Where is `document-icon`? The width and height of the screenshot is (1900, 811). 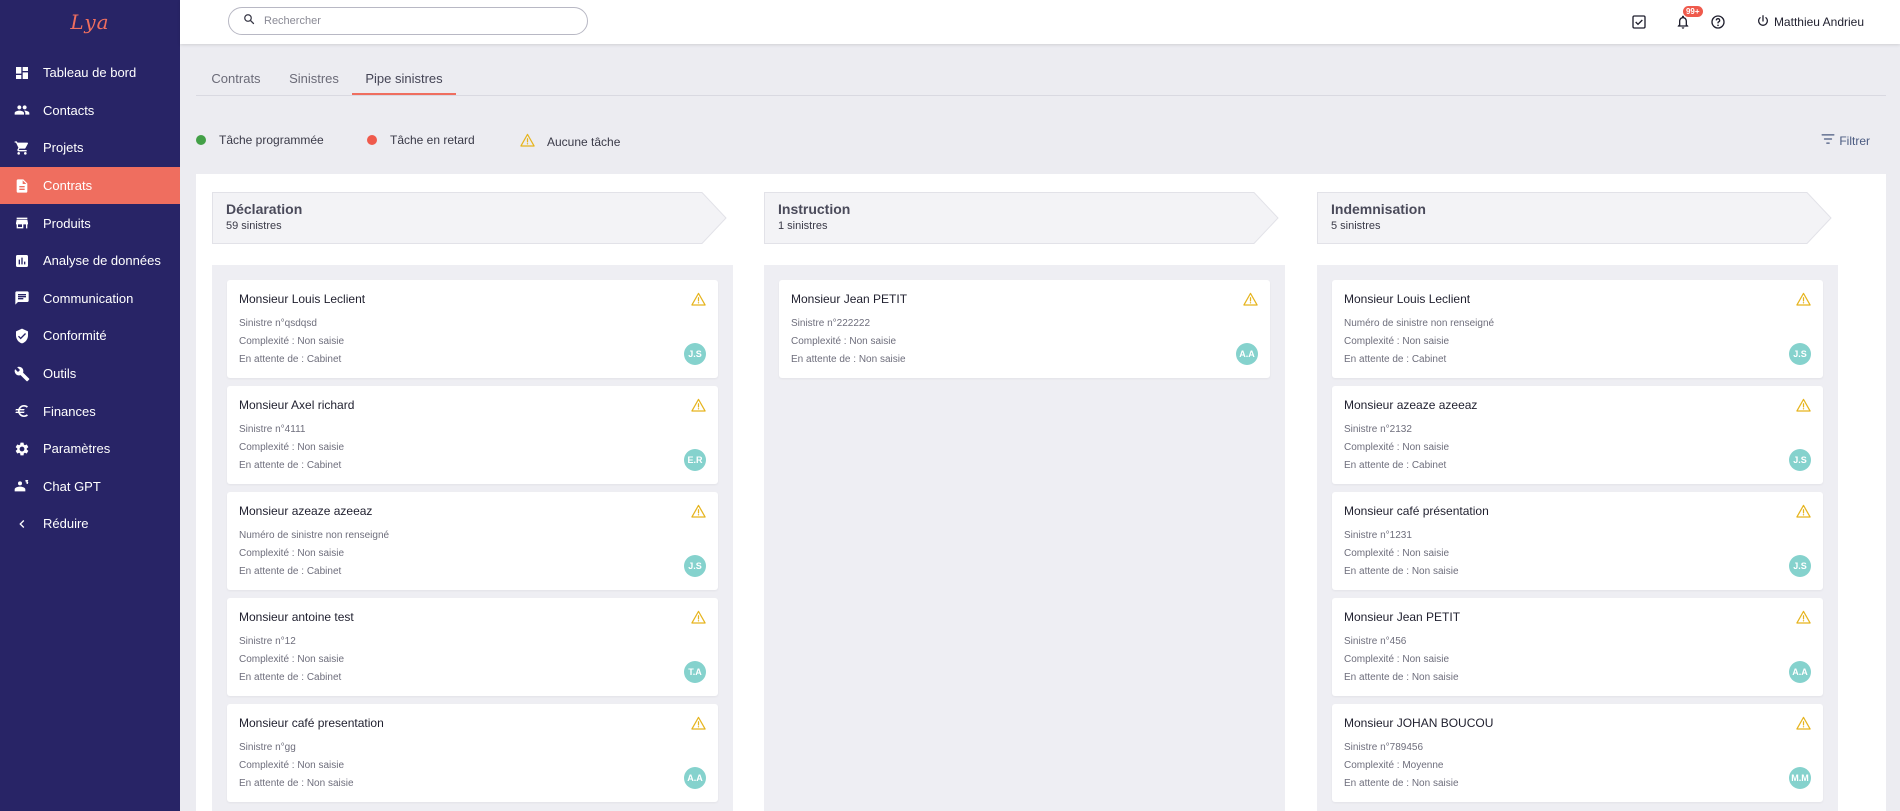
document-icon is located at coordinates (22, 186).